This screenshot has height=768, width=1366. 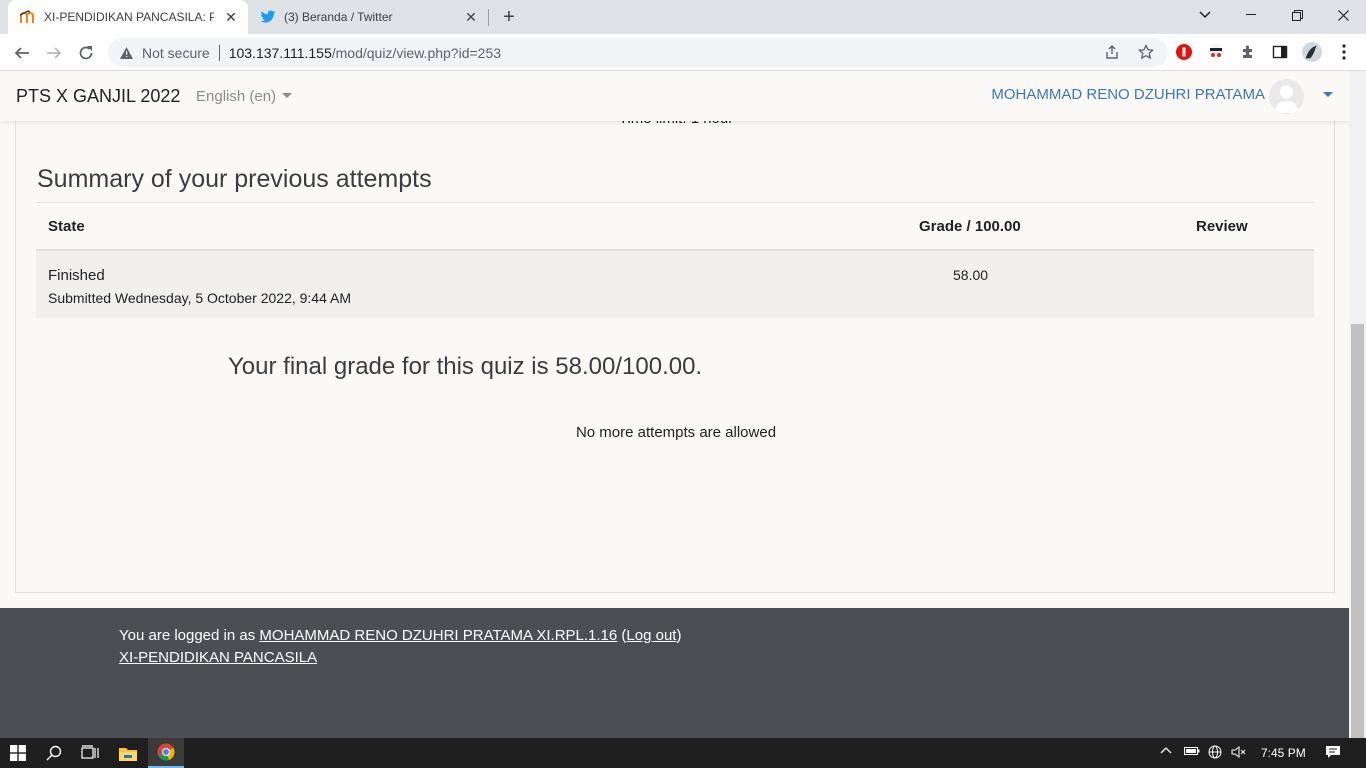 I want to click on notifications-icon, so click(x=1333, y=753).